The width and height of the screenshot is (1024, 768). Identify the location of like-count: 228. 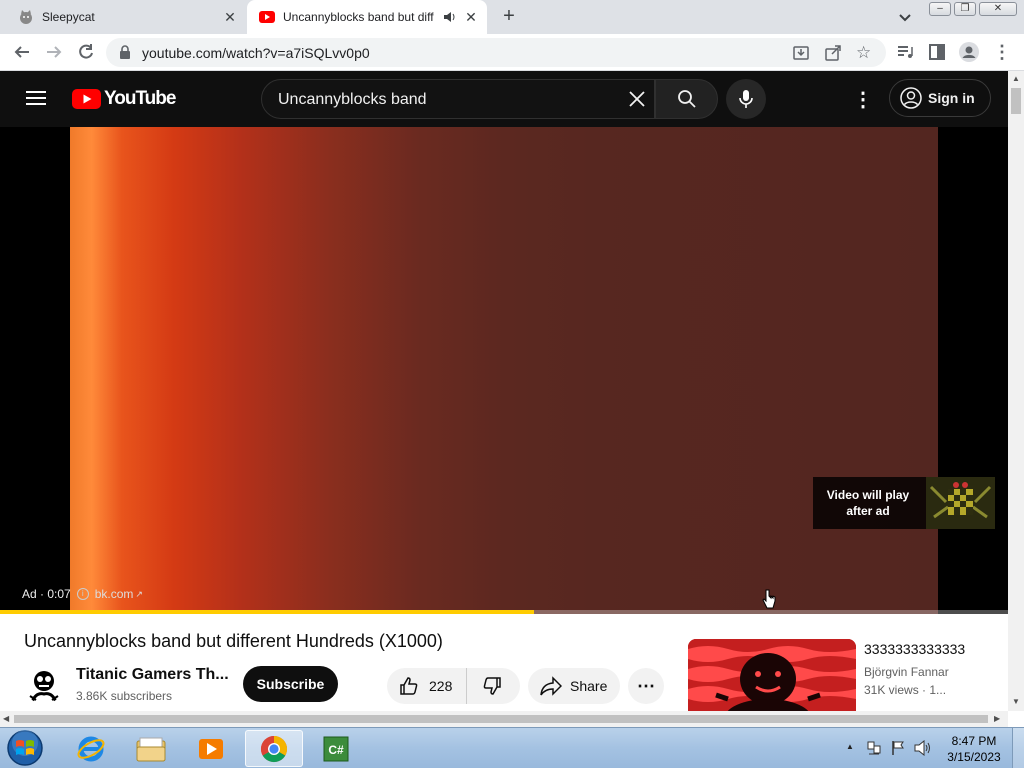
(441, 686).